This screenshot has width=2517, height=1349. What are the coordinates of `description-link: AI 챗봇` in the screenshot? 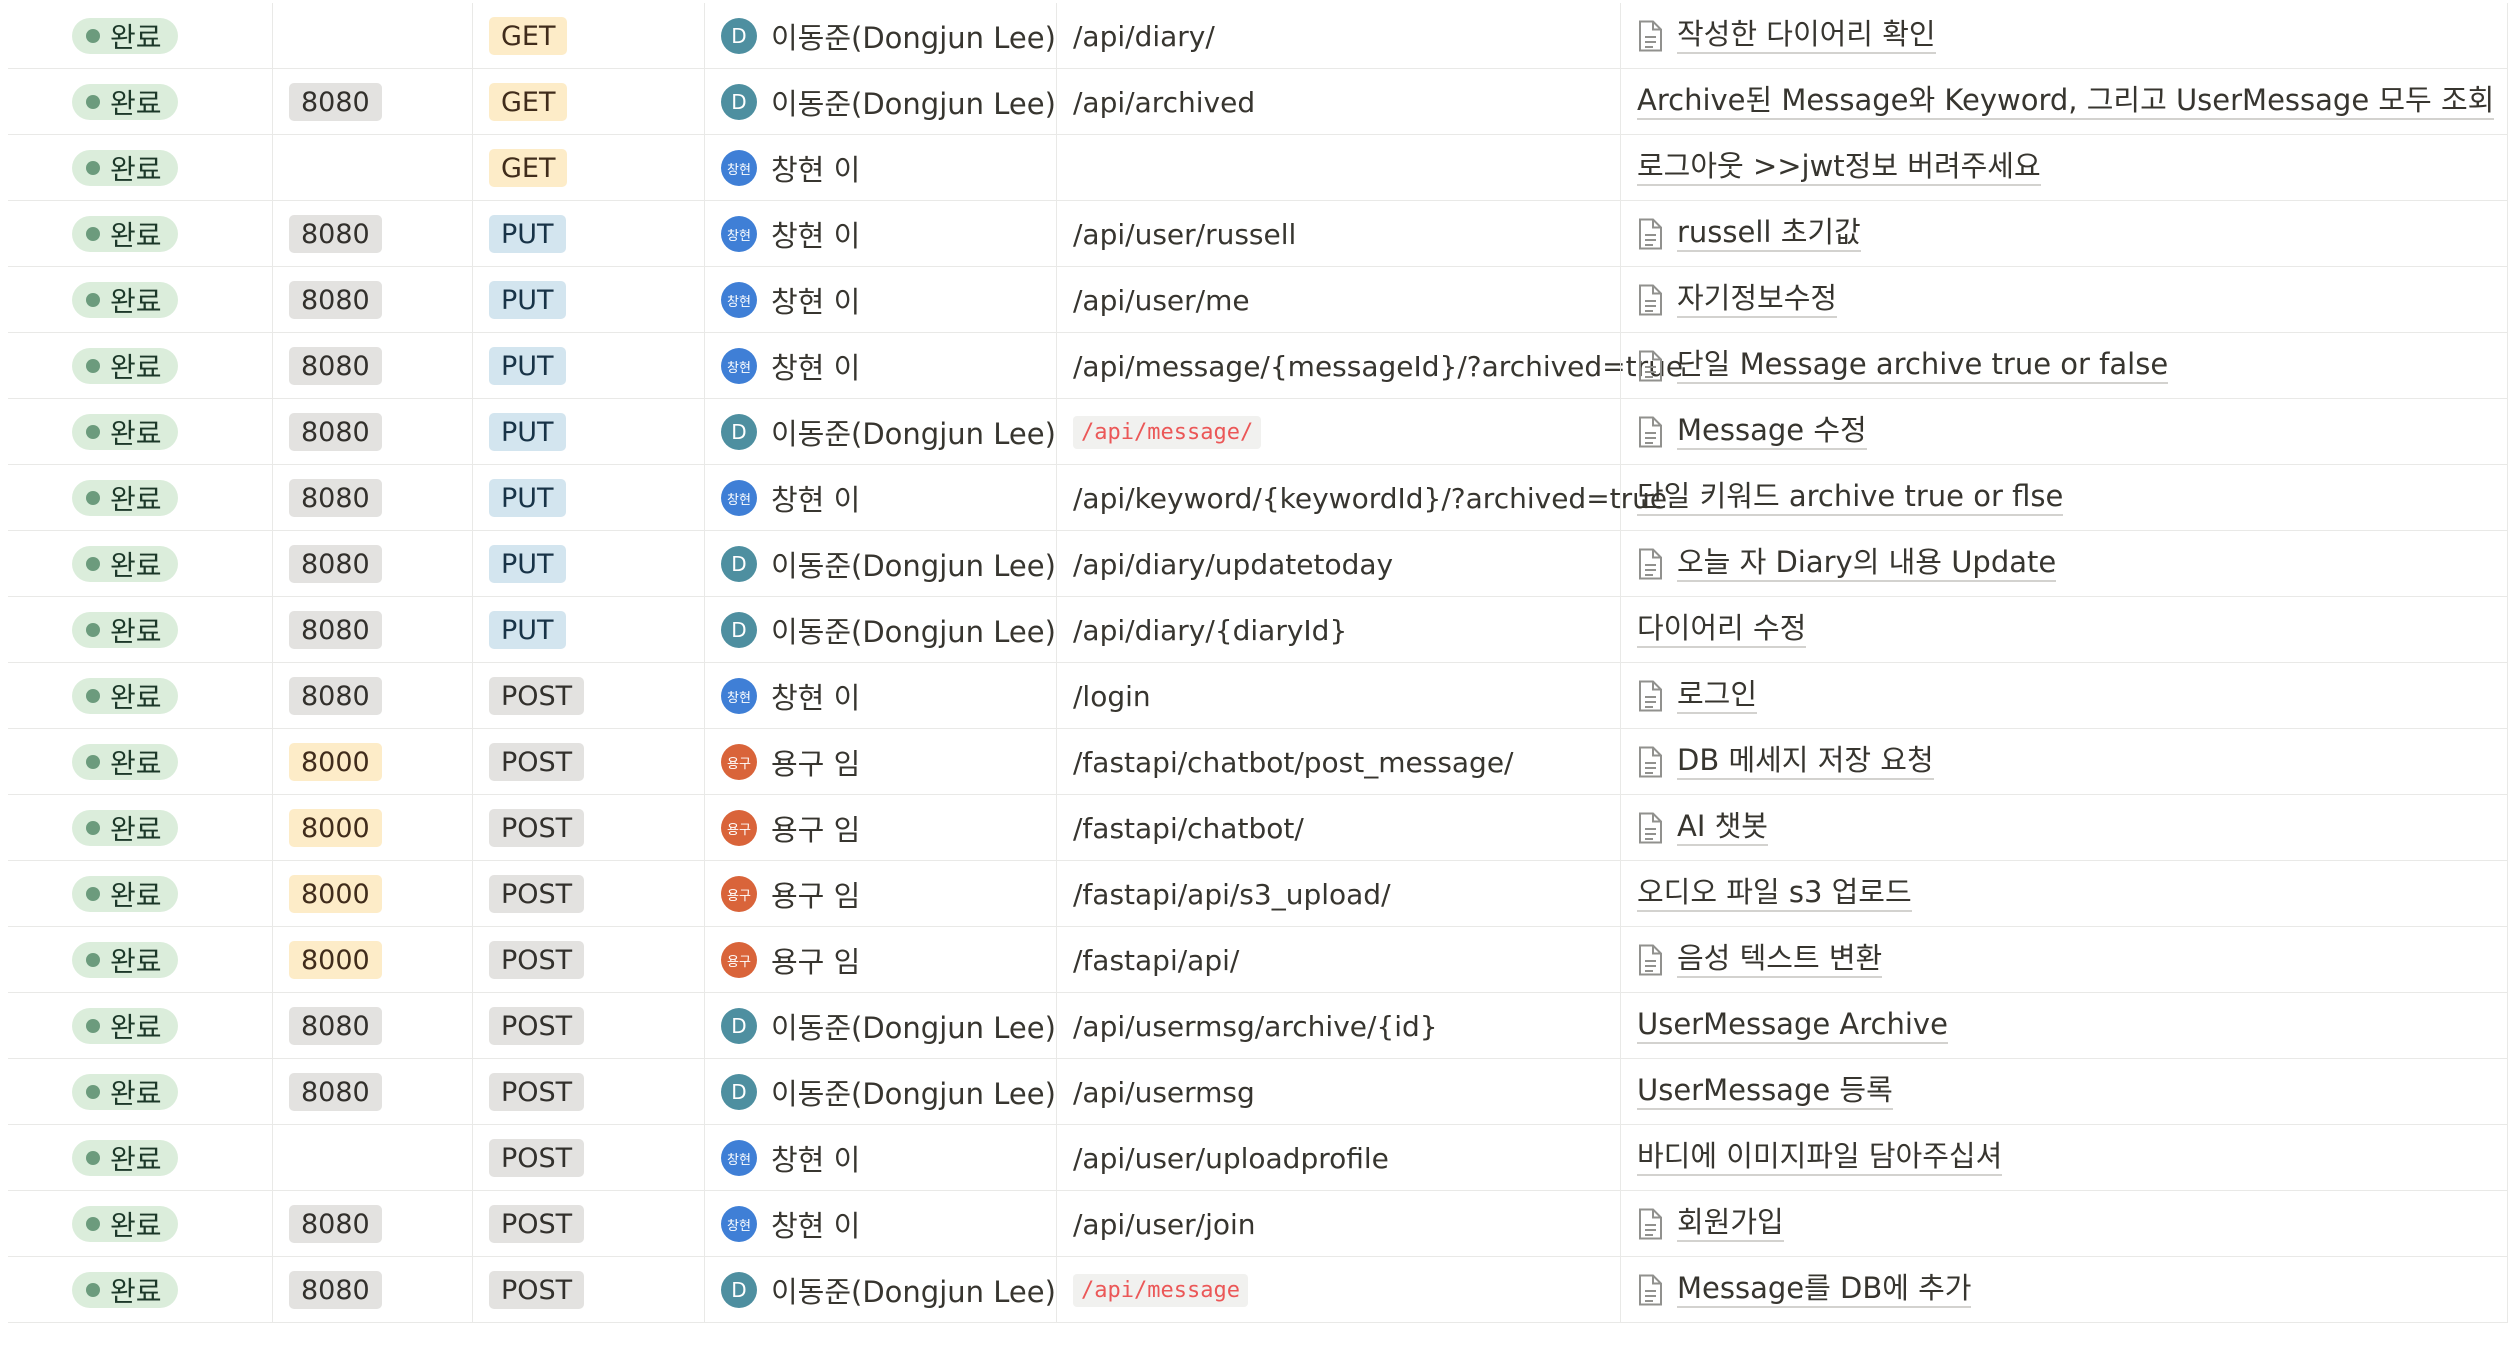 It's located at (1722, 827).